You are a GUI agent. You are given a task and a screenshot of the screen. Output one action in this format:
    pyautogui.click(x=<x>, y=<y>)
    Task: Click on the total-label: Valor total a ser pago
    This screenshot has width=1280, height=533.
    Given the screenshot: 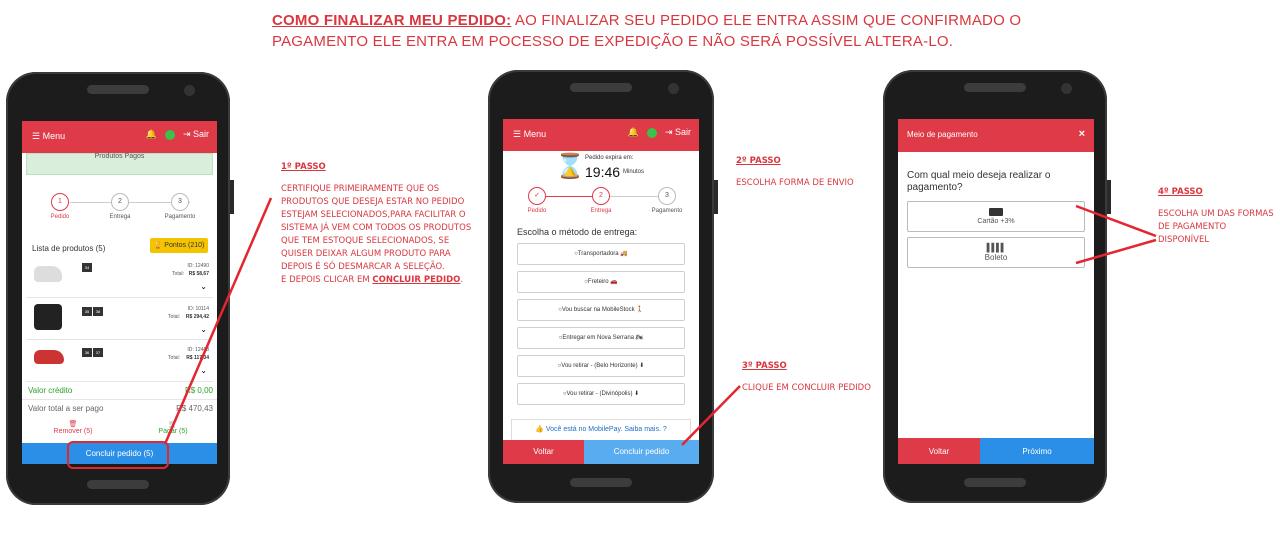 What is the action you would take?
    pyautogui.click(x=66, y=408)
    